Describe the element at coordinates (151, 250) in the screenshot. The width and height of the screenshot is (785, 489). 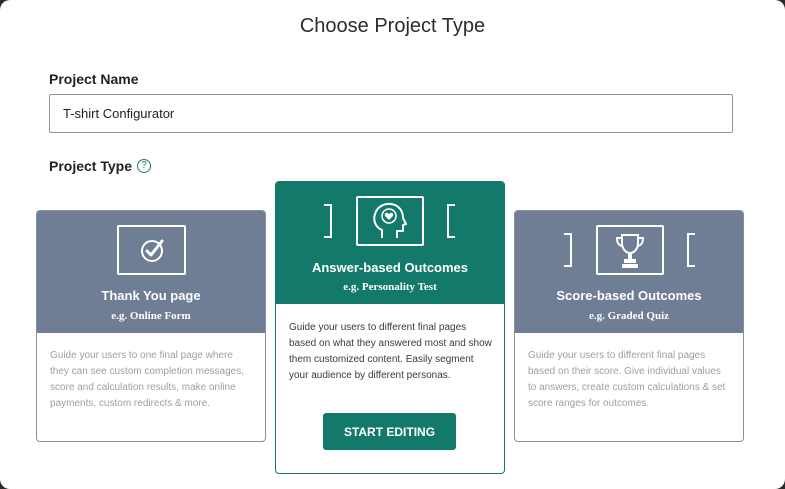
I see `checkmark-icon` at that location.